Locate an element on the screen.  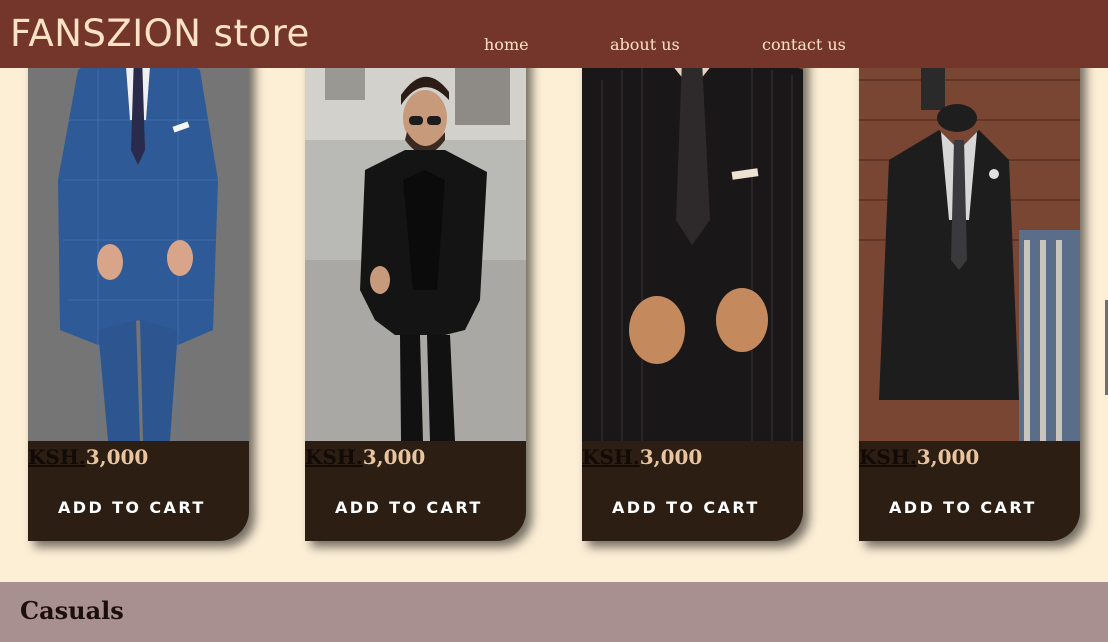
nav-link-about-us: about us is located at coordinates (645, 45).